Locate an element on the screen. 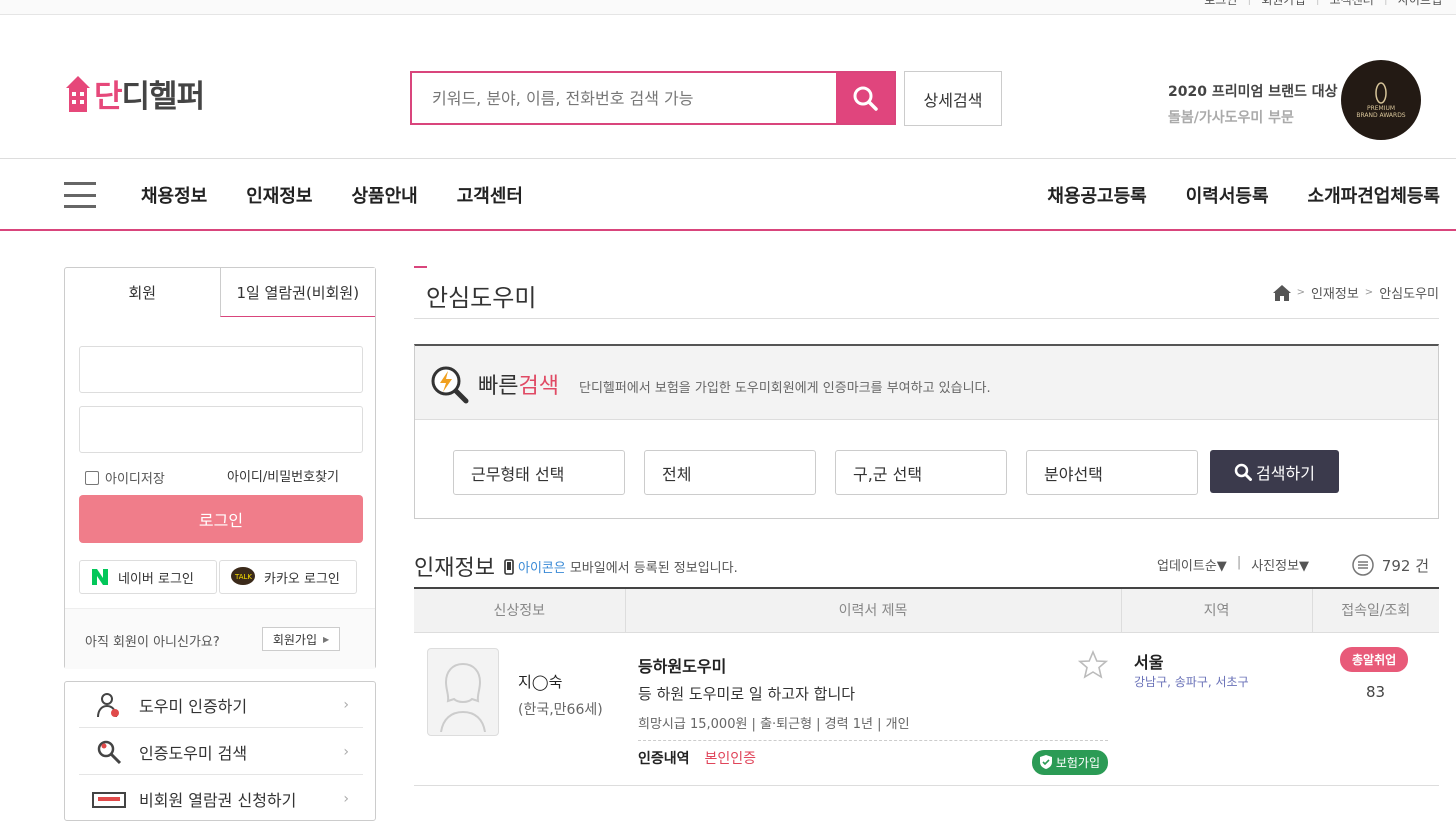  menu-icon is located at coordinates (80, 195).